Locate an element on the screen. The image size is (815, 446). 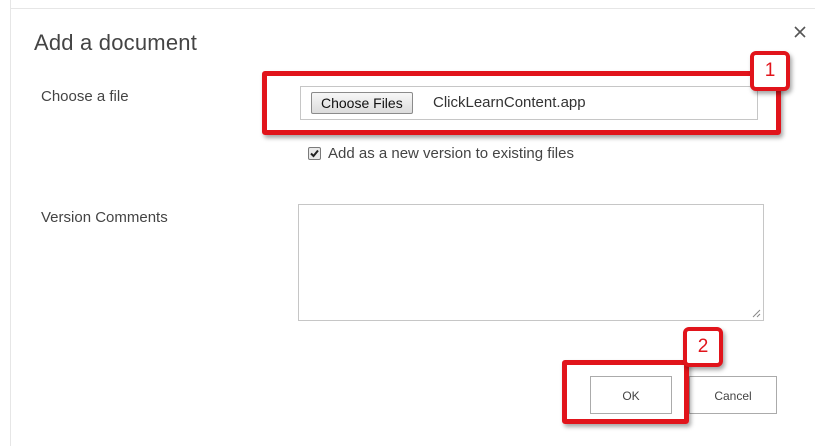
cancel-button: Cancel is located at coordinates (733, 395).